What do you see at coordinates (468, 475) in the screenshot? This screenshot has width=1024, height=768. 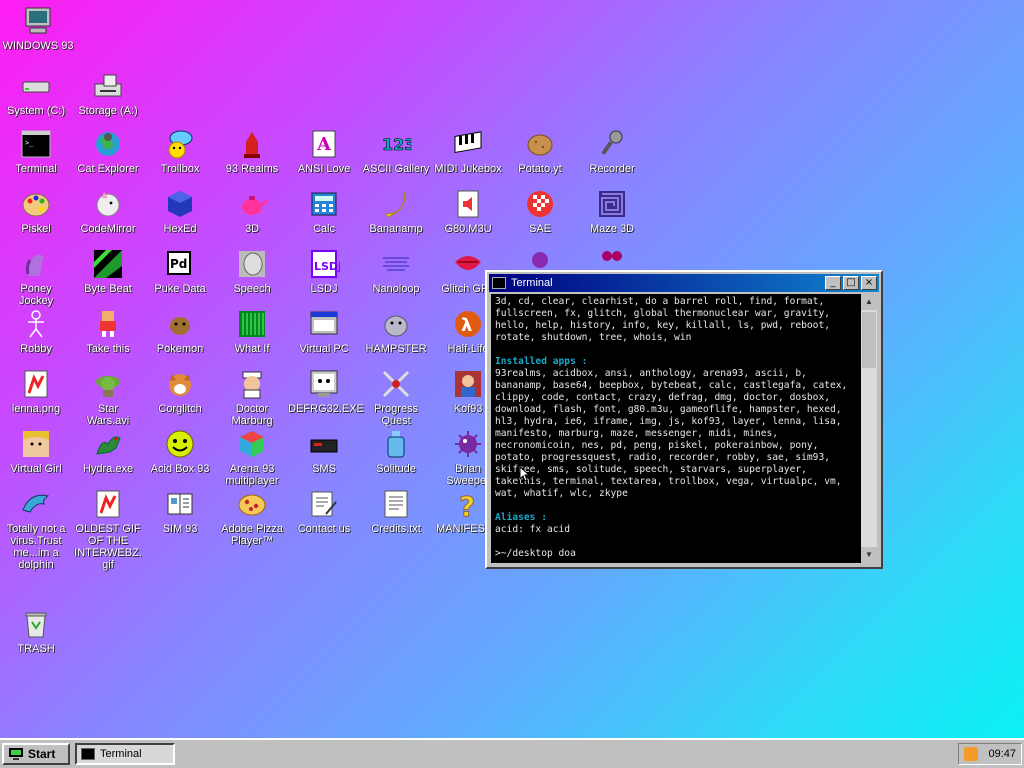 I see `desktop-icon-label: Brian Sweeper` at bounding box center [468, 475].